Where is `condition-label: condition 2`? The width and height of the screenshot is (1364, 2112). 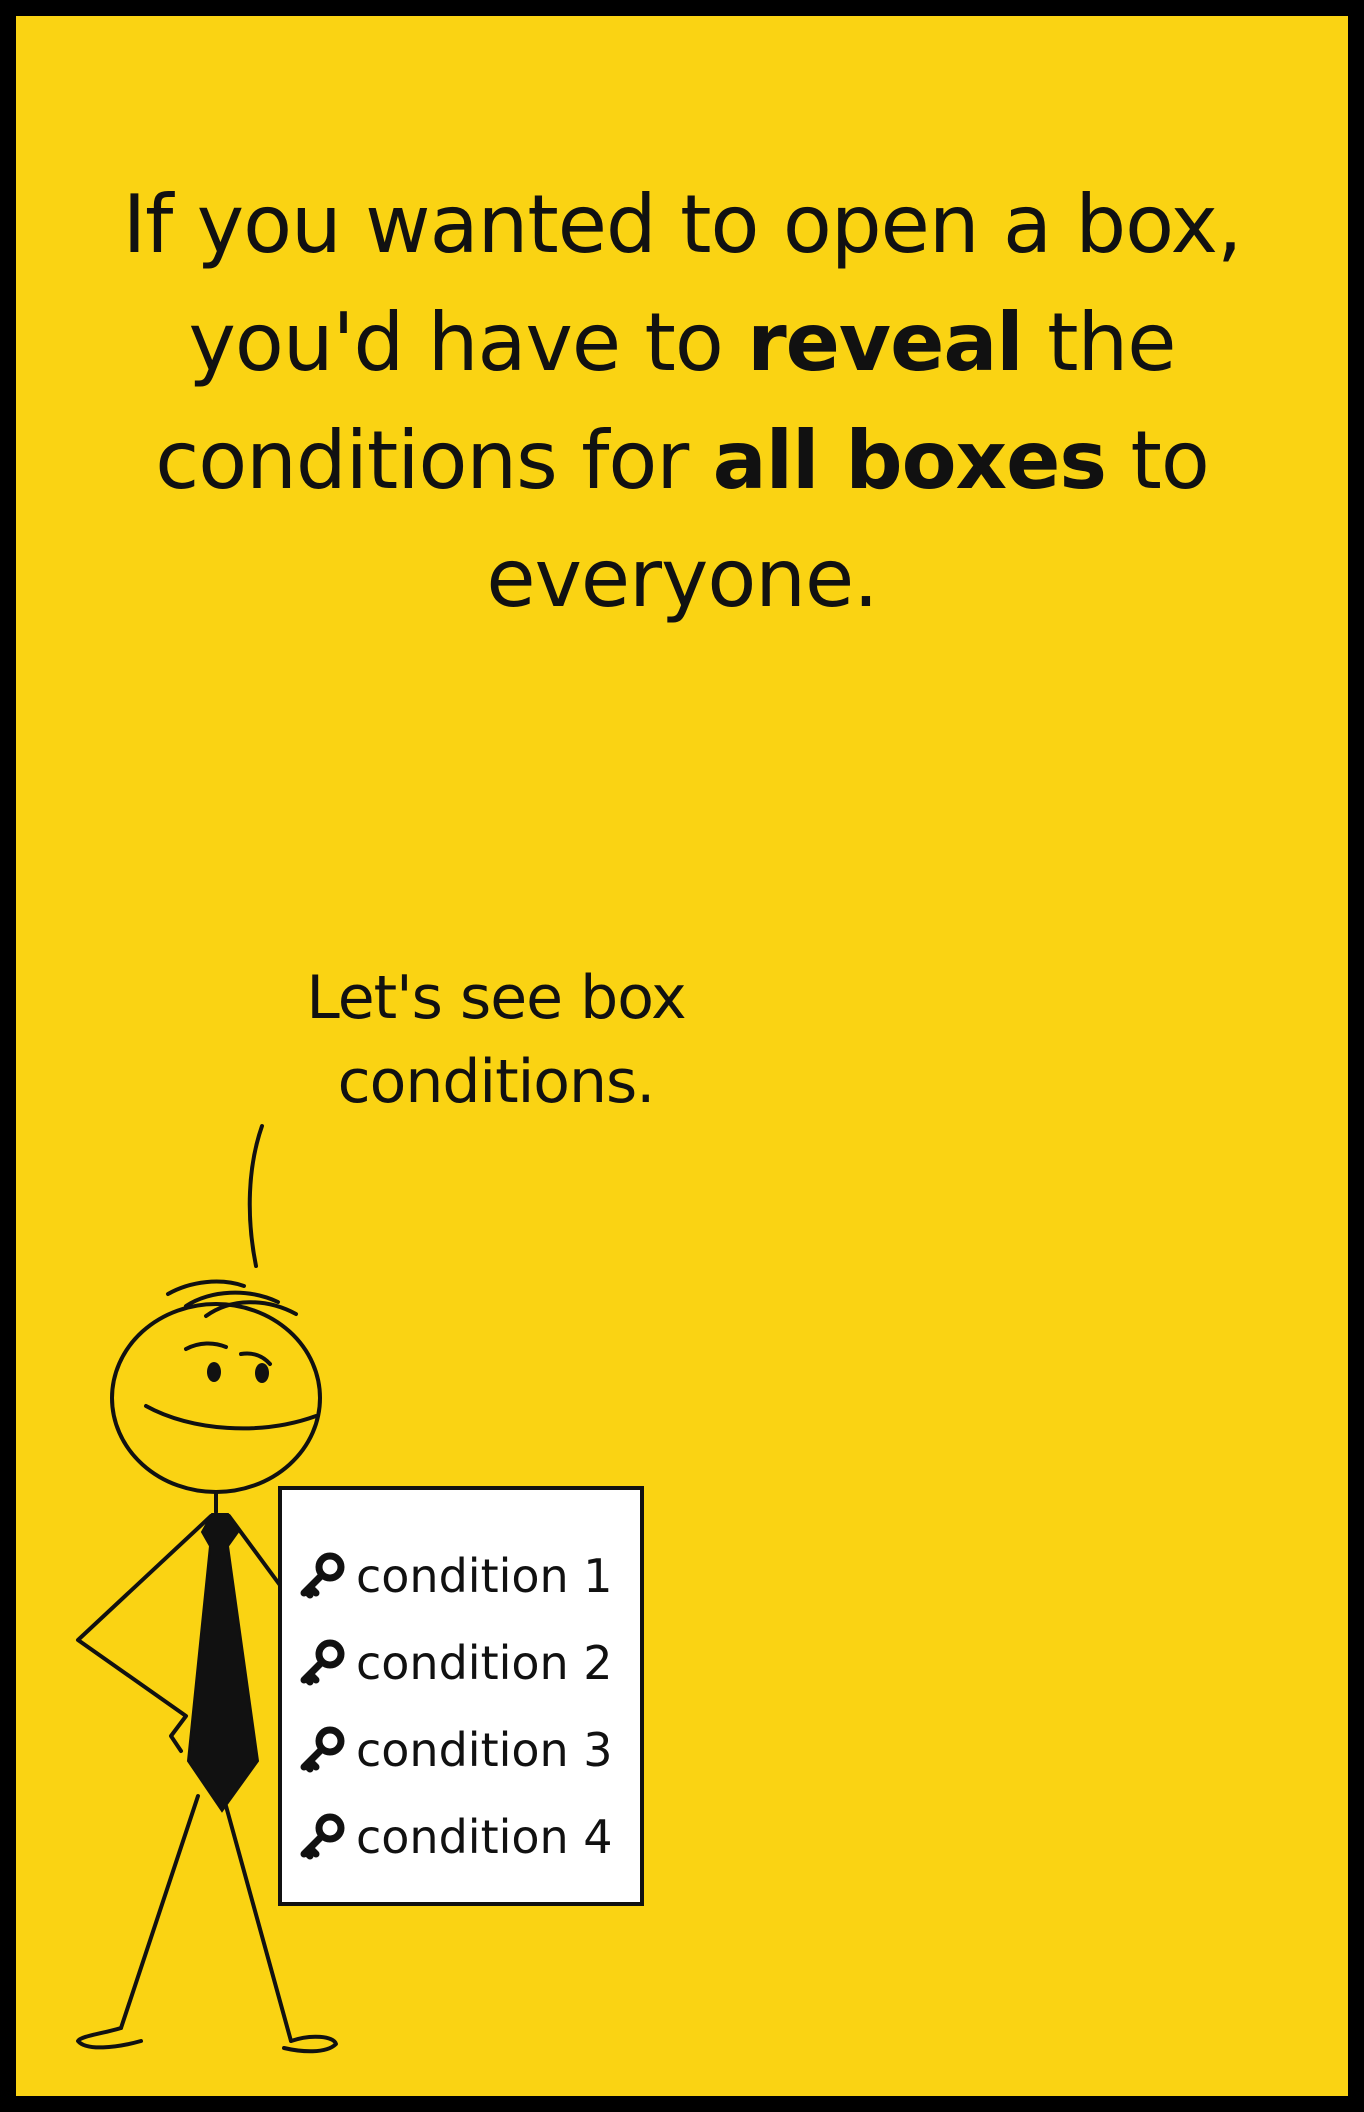
condition-label: condition 2 is located at coordinates (484, 1663).